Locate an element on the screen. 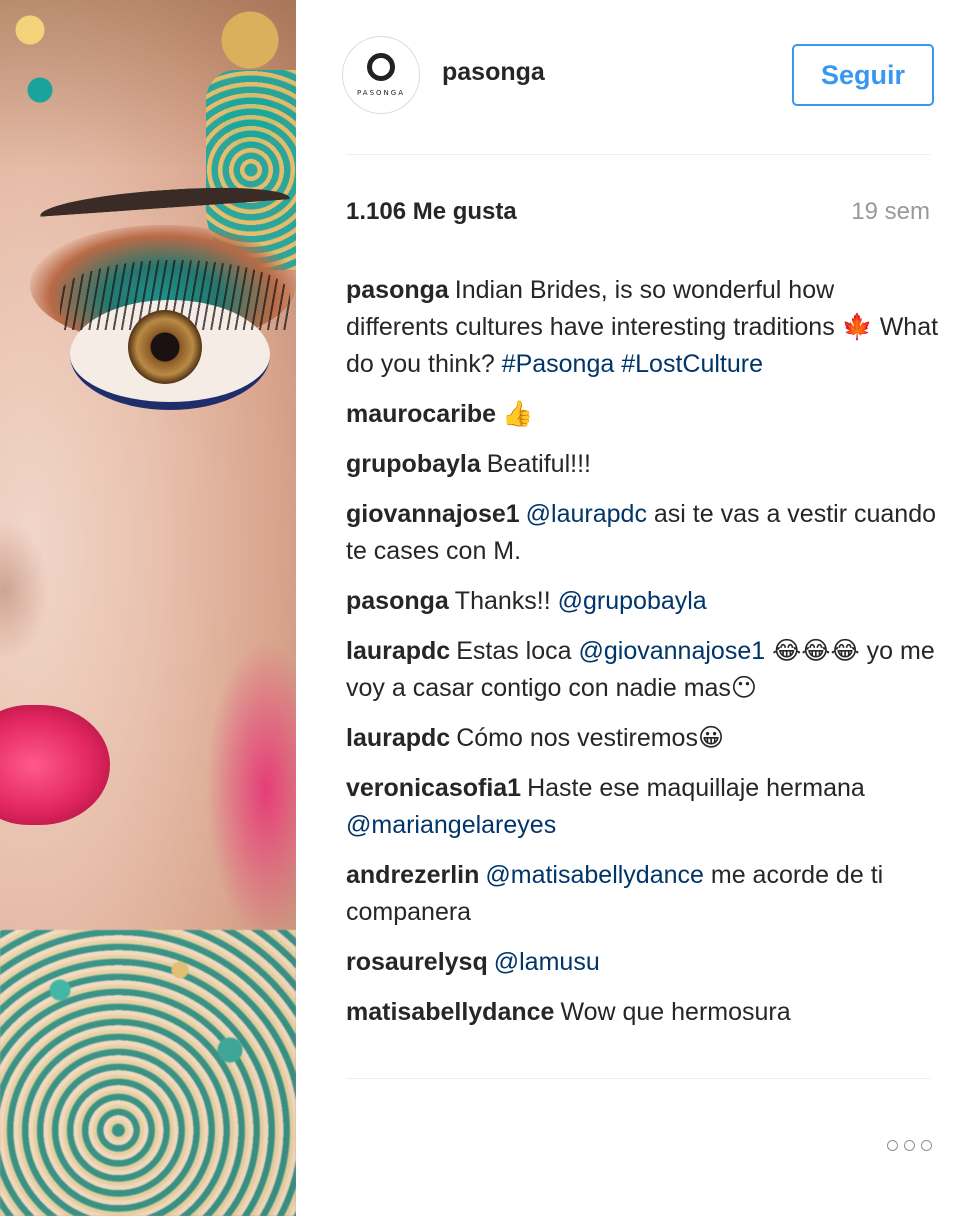  comment-text: Beatiful!!! is located at coordinates (538, 464).